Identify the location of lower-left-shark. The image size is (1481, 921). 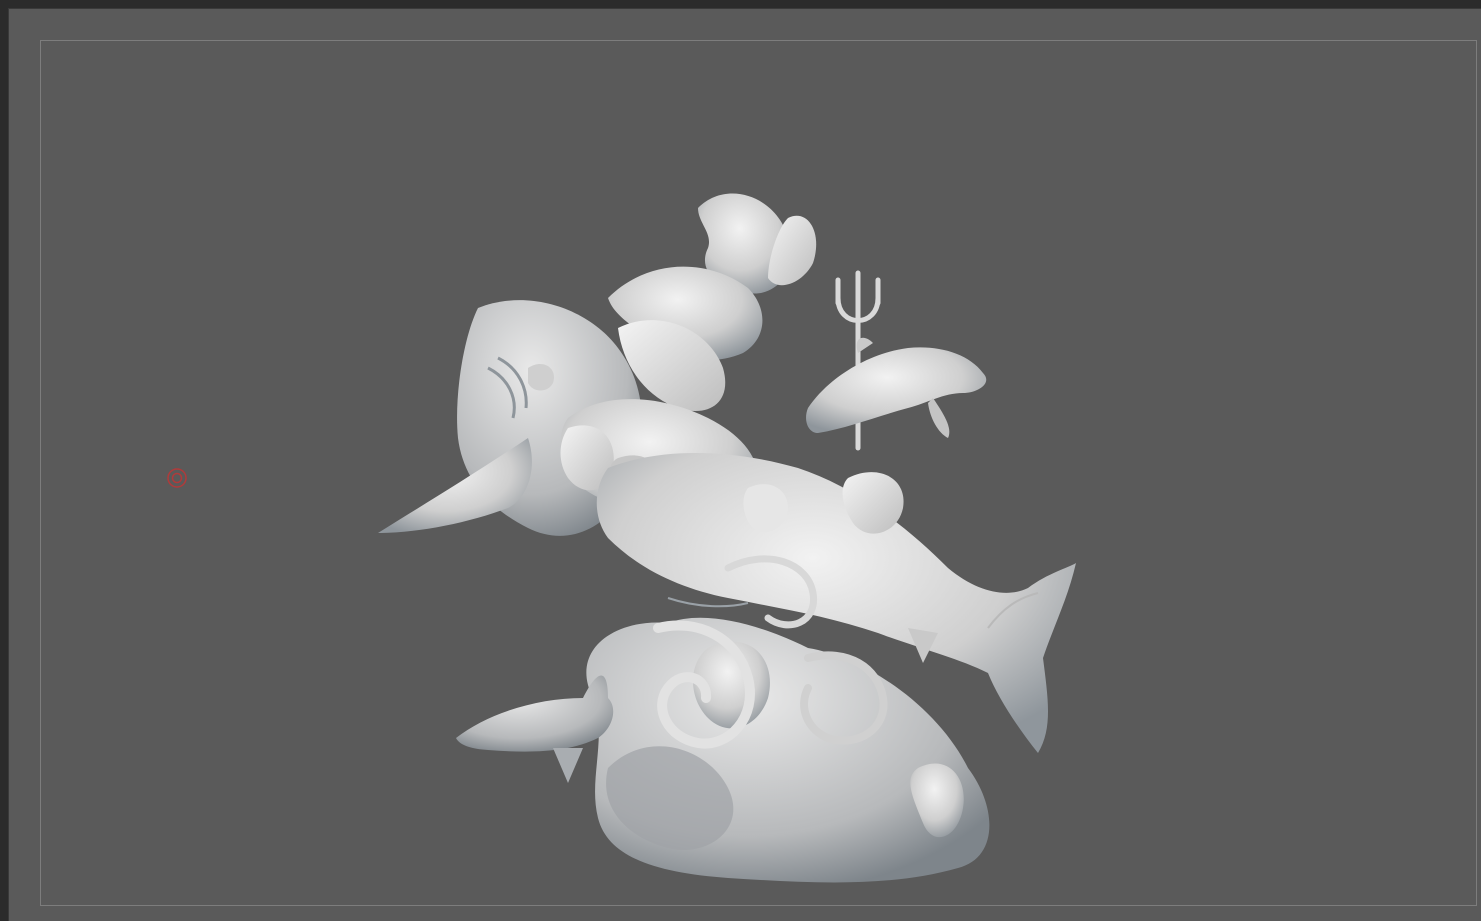
(535, 713).